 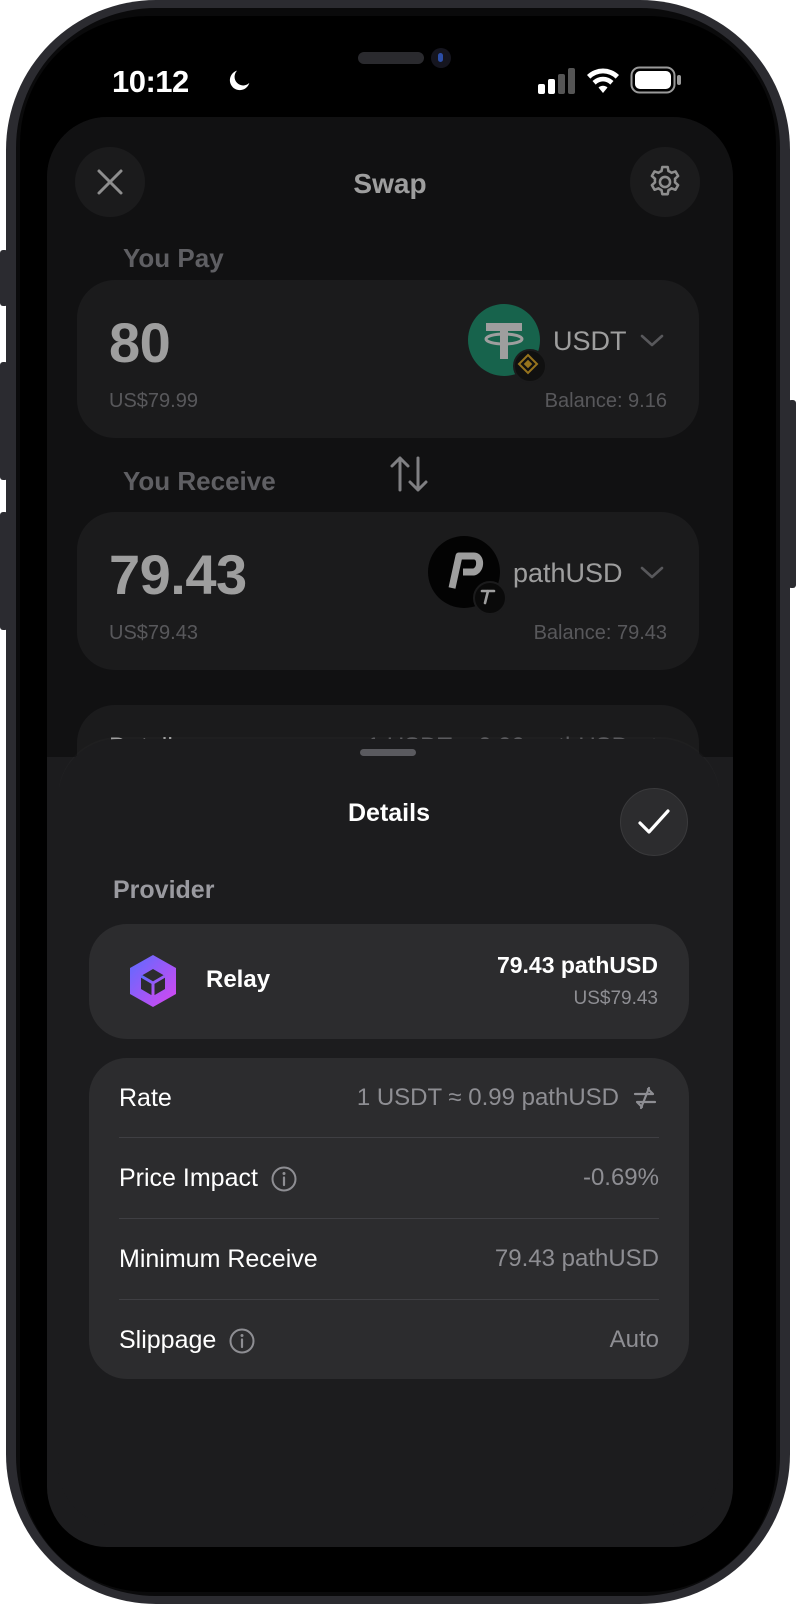 I want to click on device-action-button, so click(x=4, y=278).